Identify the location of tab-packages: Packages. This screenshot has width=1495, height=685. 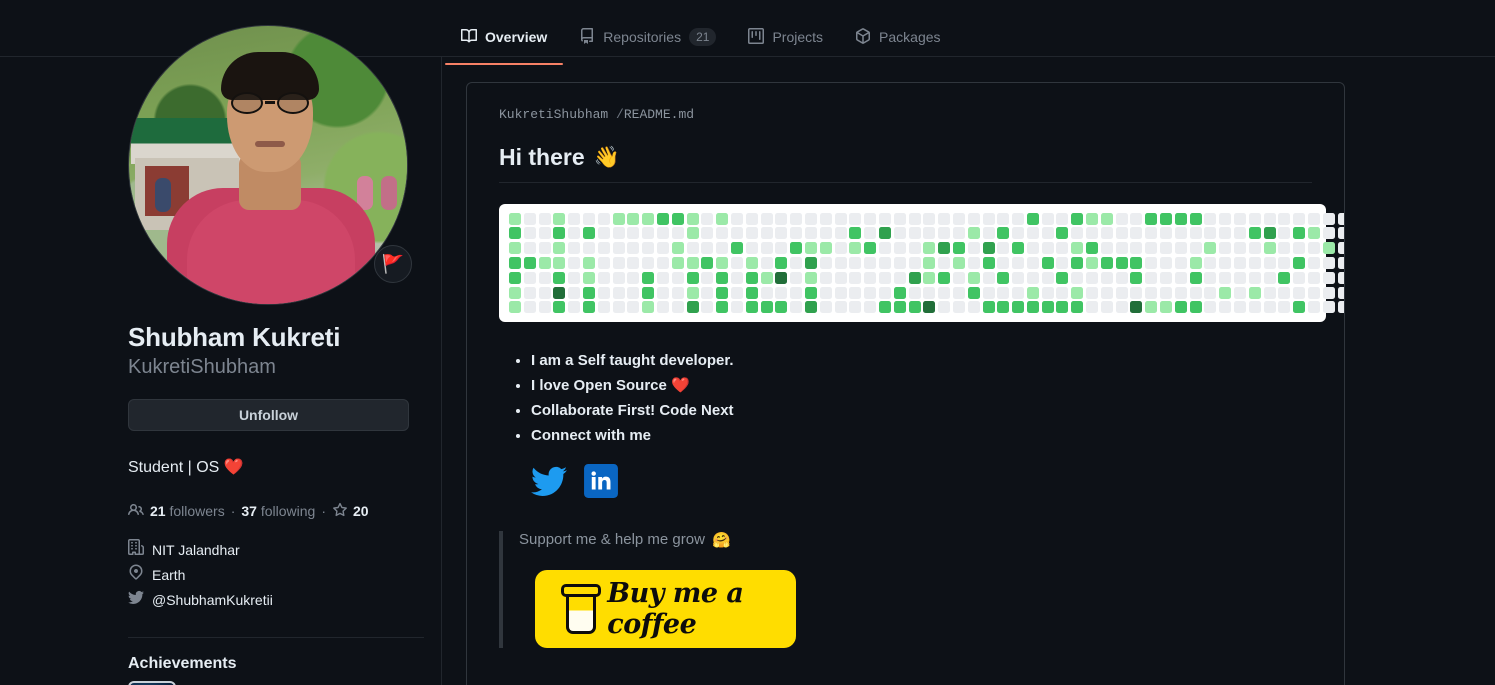
(897, 36).